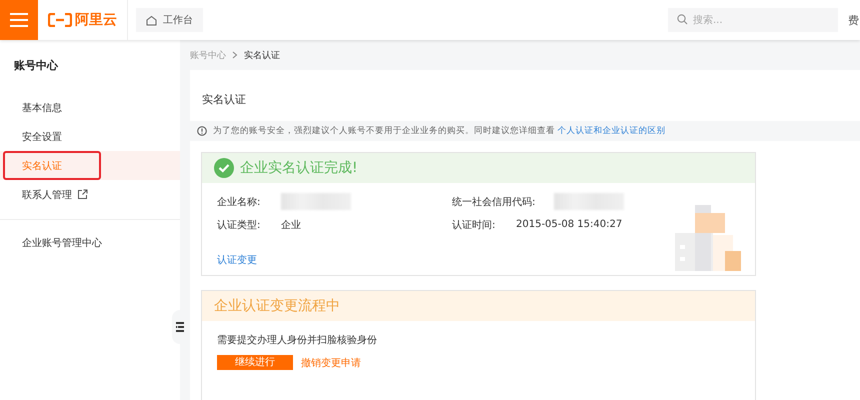 The width and height of the screenshot is (860, 400). I want to click on notice-text: 为了您的账号安全，强烈建议个人账号不要用于企业业务的购买。同时建议您详细查看 个人认证和企业认证的区别, so click(439, 131).